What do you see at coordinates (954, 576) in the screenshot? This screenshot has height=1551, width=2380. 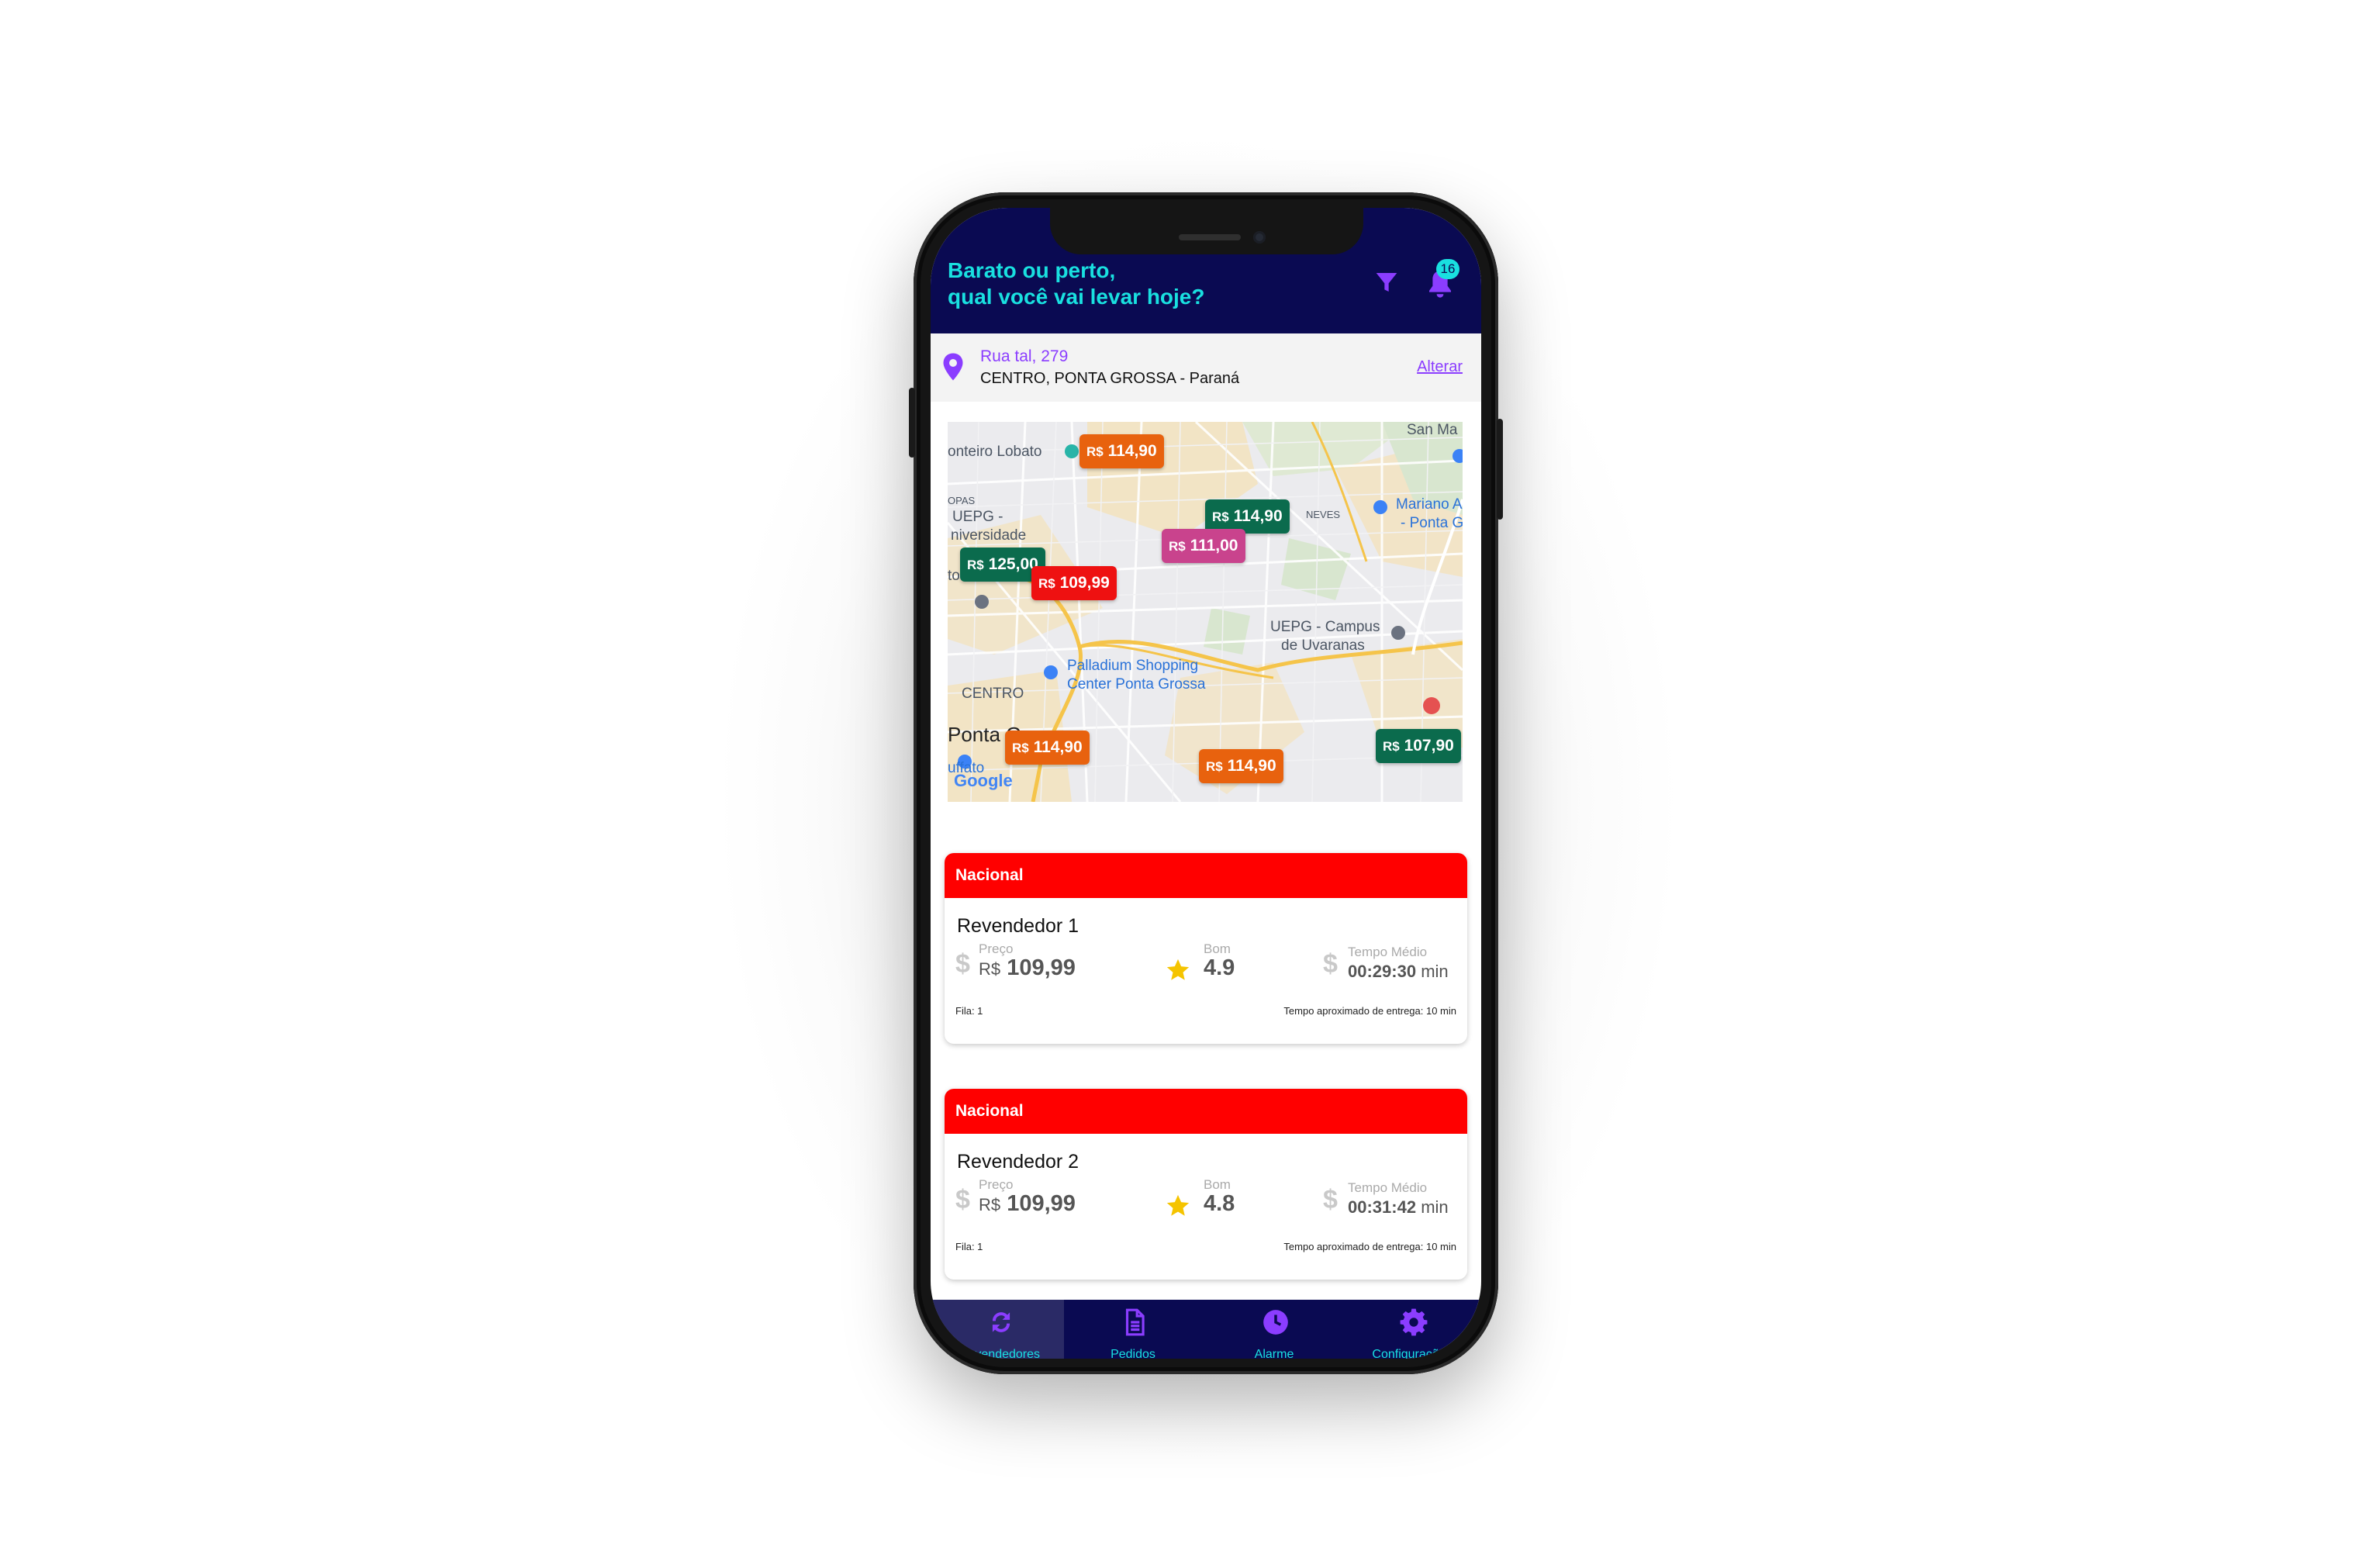 I see `map-label-to: to` at bounding box center [954, 576].